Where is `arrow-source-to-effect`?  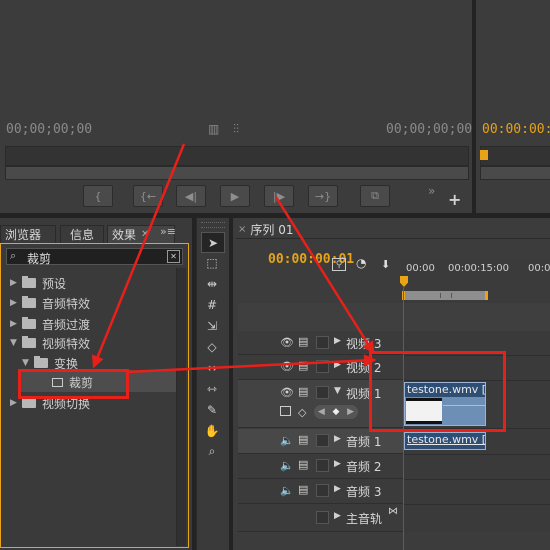 arrow-source-to-effect is located at coordinates (138, 256).